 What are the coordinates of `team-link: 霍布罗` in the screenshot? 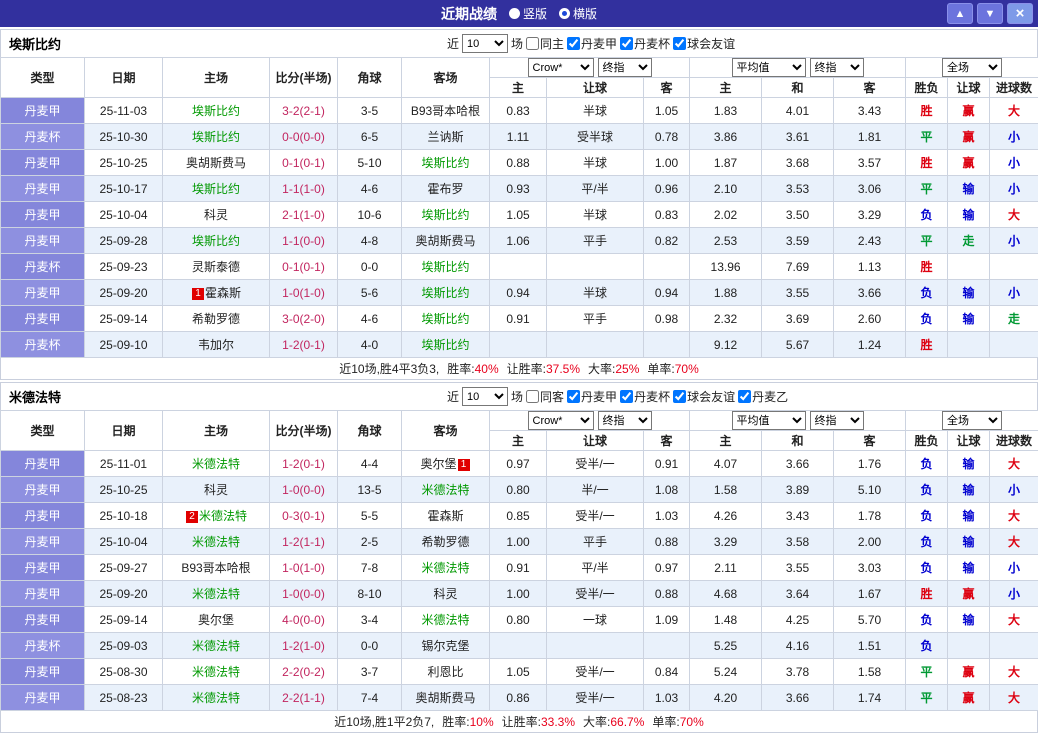 It's located at (445, 189).